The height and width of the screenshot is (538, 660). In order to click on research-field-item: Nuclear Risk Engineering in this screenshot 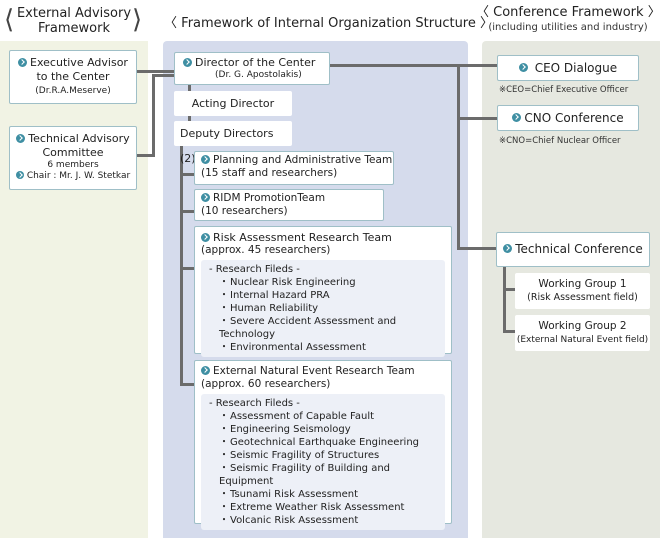, I will do `click(323, 282)`.